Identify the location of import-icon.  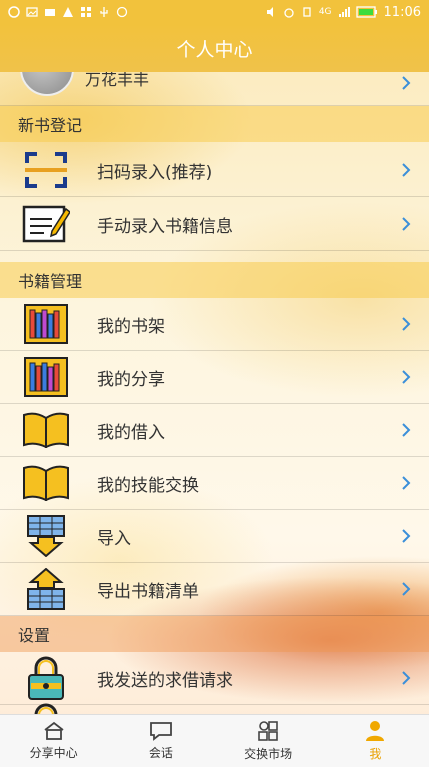
(46, 536).